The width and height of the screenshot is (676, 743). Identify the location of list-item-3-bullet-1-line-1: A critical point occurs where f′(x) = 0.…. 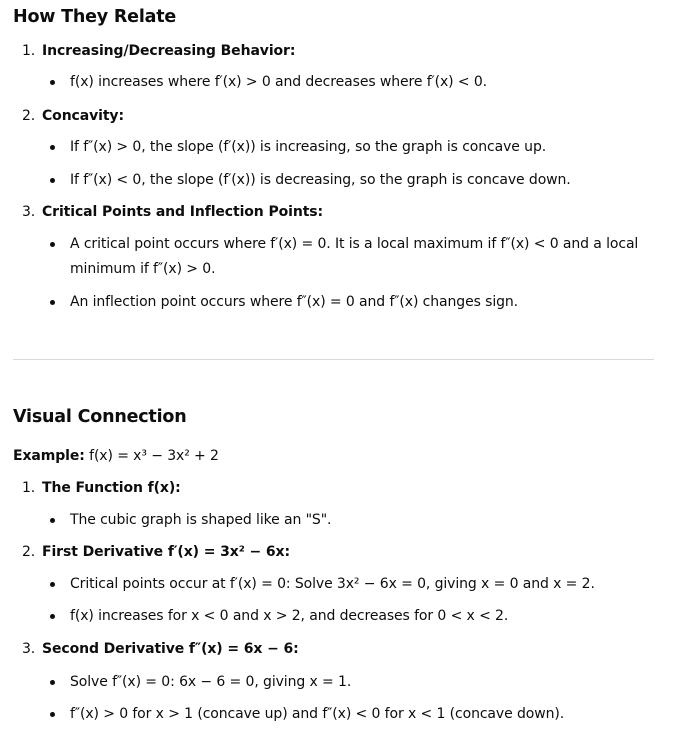
(354, 244).